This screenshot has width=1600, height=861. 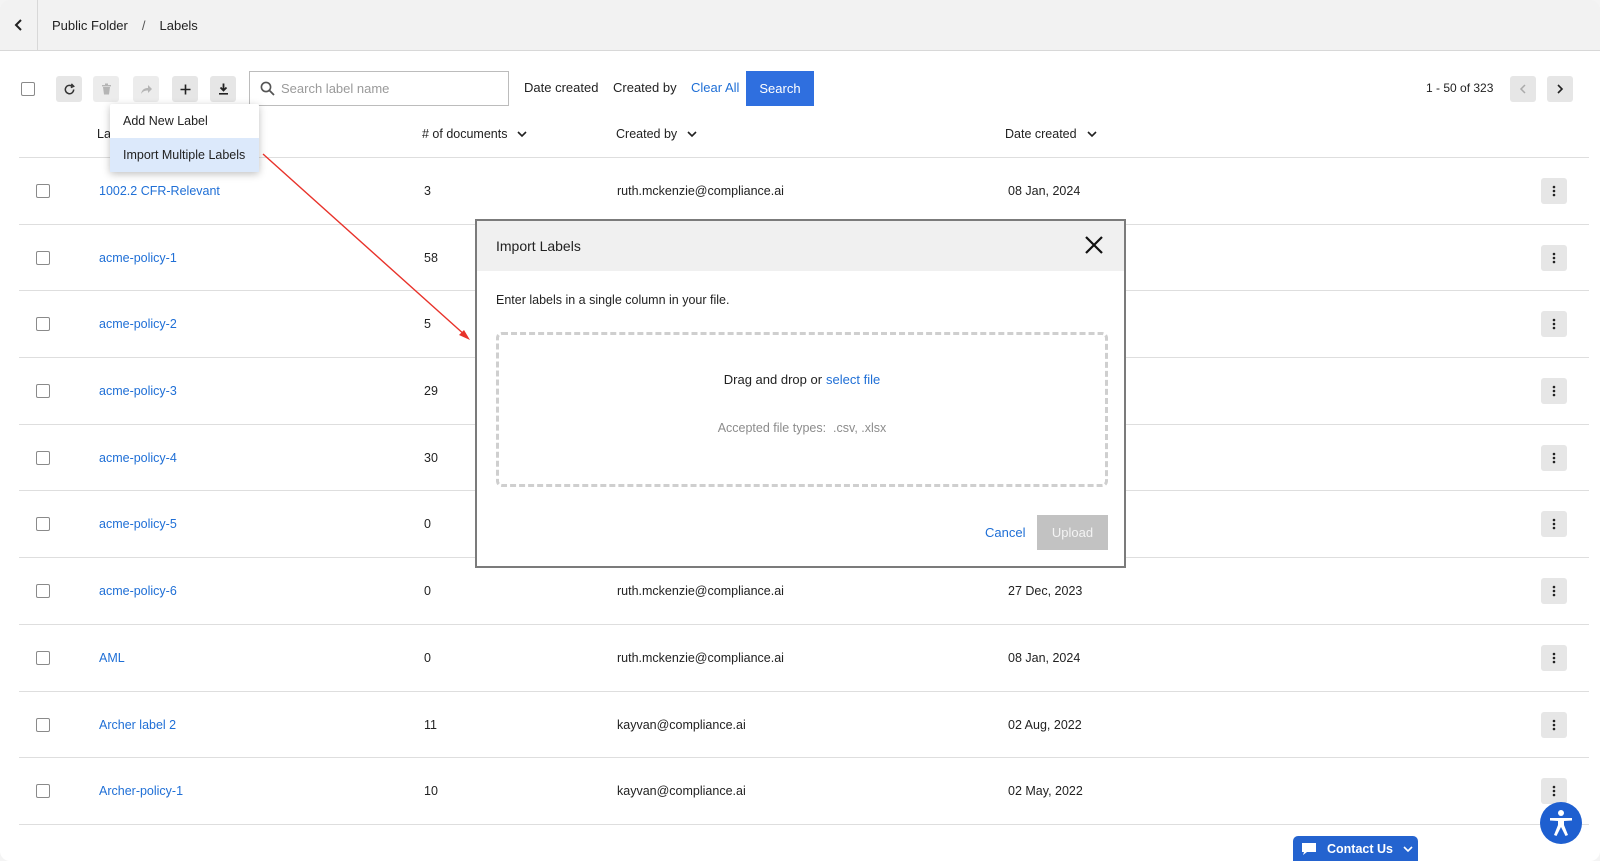 I want to click on delete-button, so click(x=106, y=89).